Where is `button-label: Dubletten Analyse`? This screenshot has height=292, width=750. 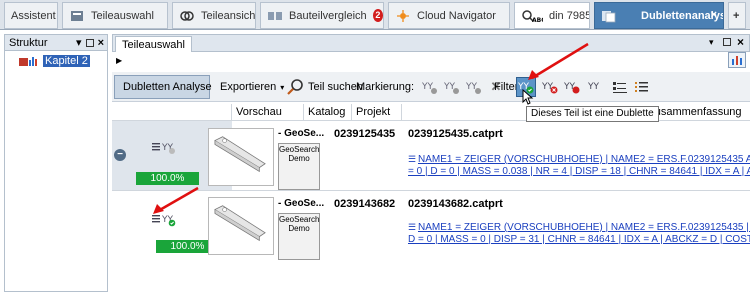
button-label: Dubletten Analyse is located at coordinates (167, 87).